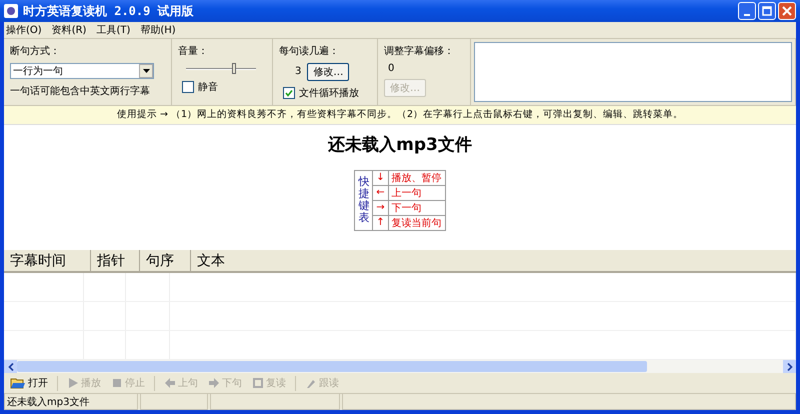 The image size is (800, 414). Describe the element at coordinates (224, 87) in the screenshot. I see `mute-checkbox: 静音` at that location.